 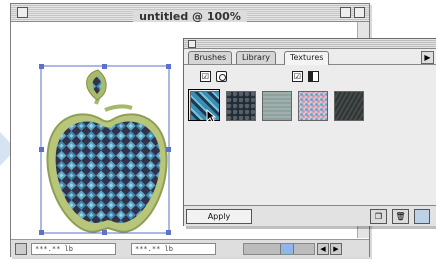 I want to click on scroll-right-arrow-icon: ▶, so click(x=336, y=249).